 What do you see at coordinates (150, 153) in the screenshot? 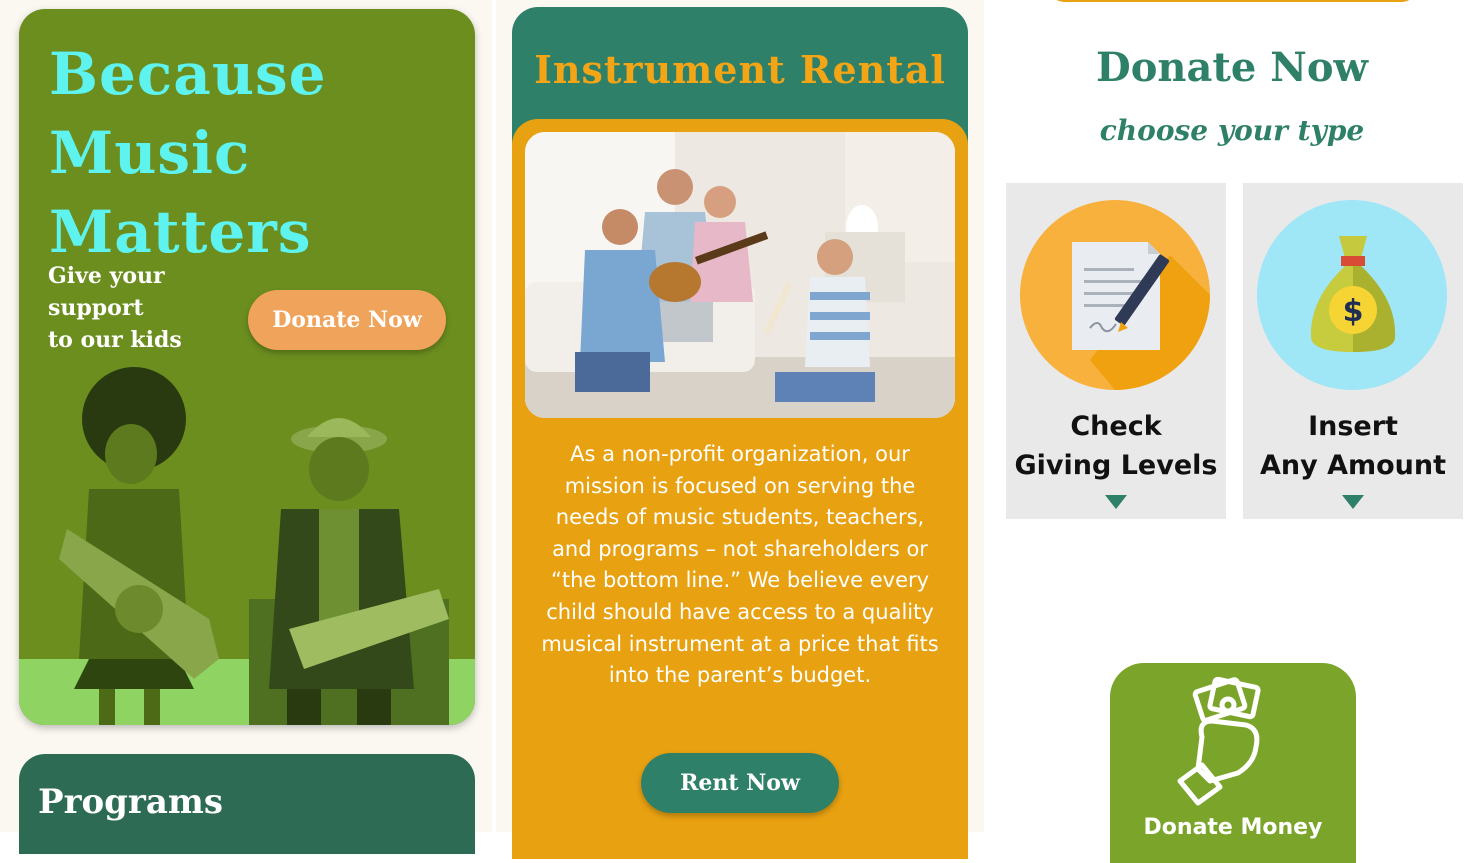
I see `hero-title-line: Music` at bounding box center [150, 153].